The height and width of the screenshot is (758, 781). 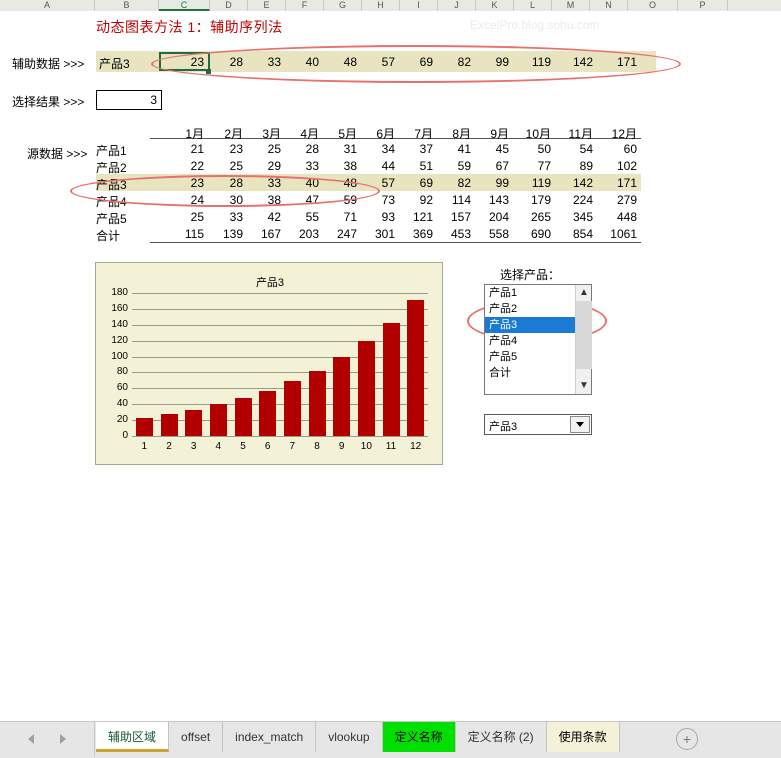 I want to click on source-cell: 171, so click(x=615, y=183).